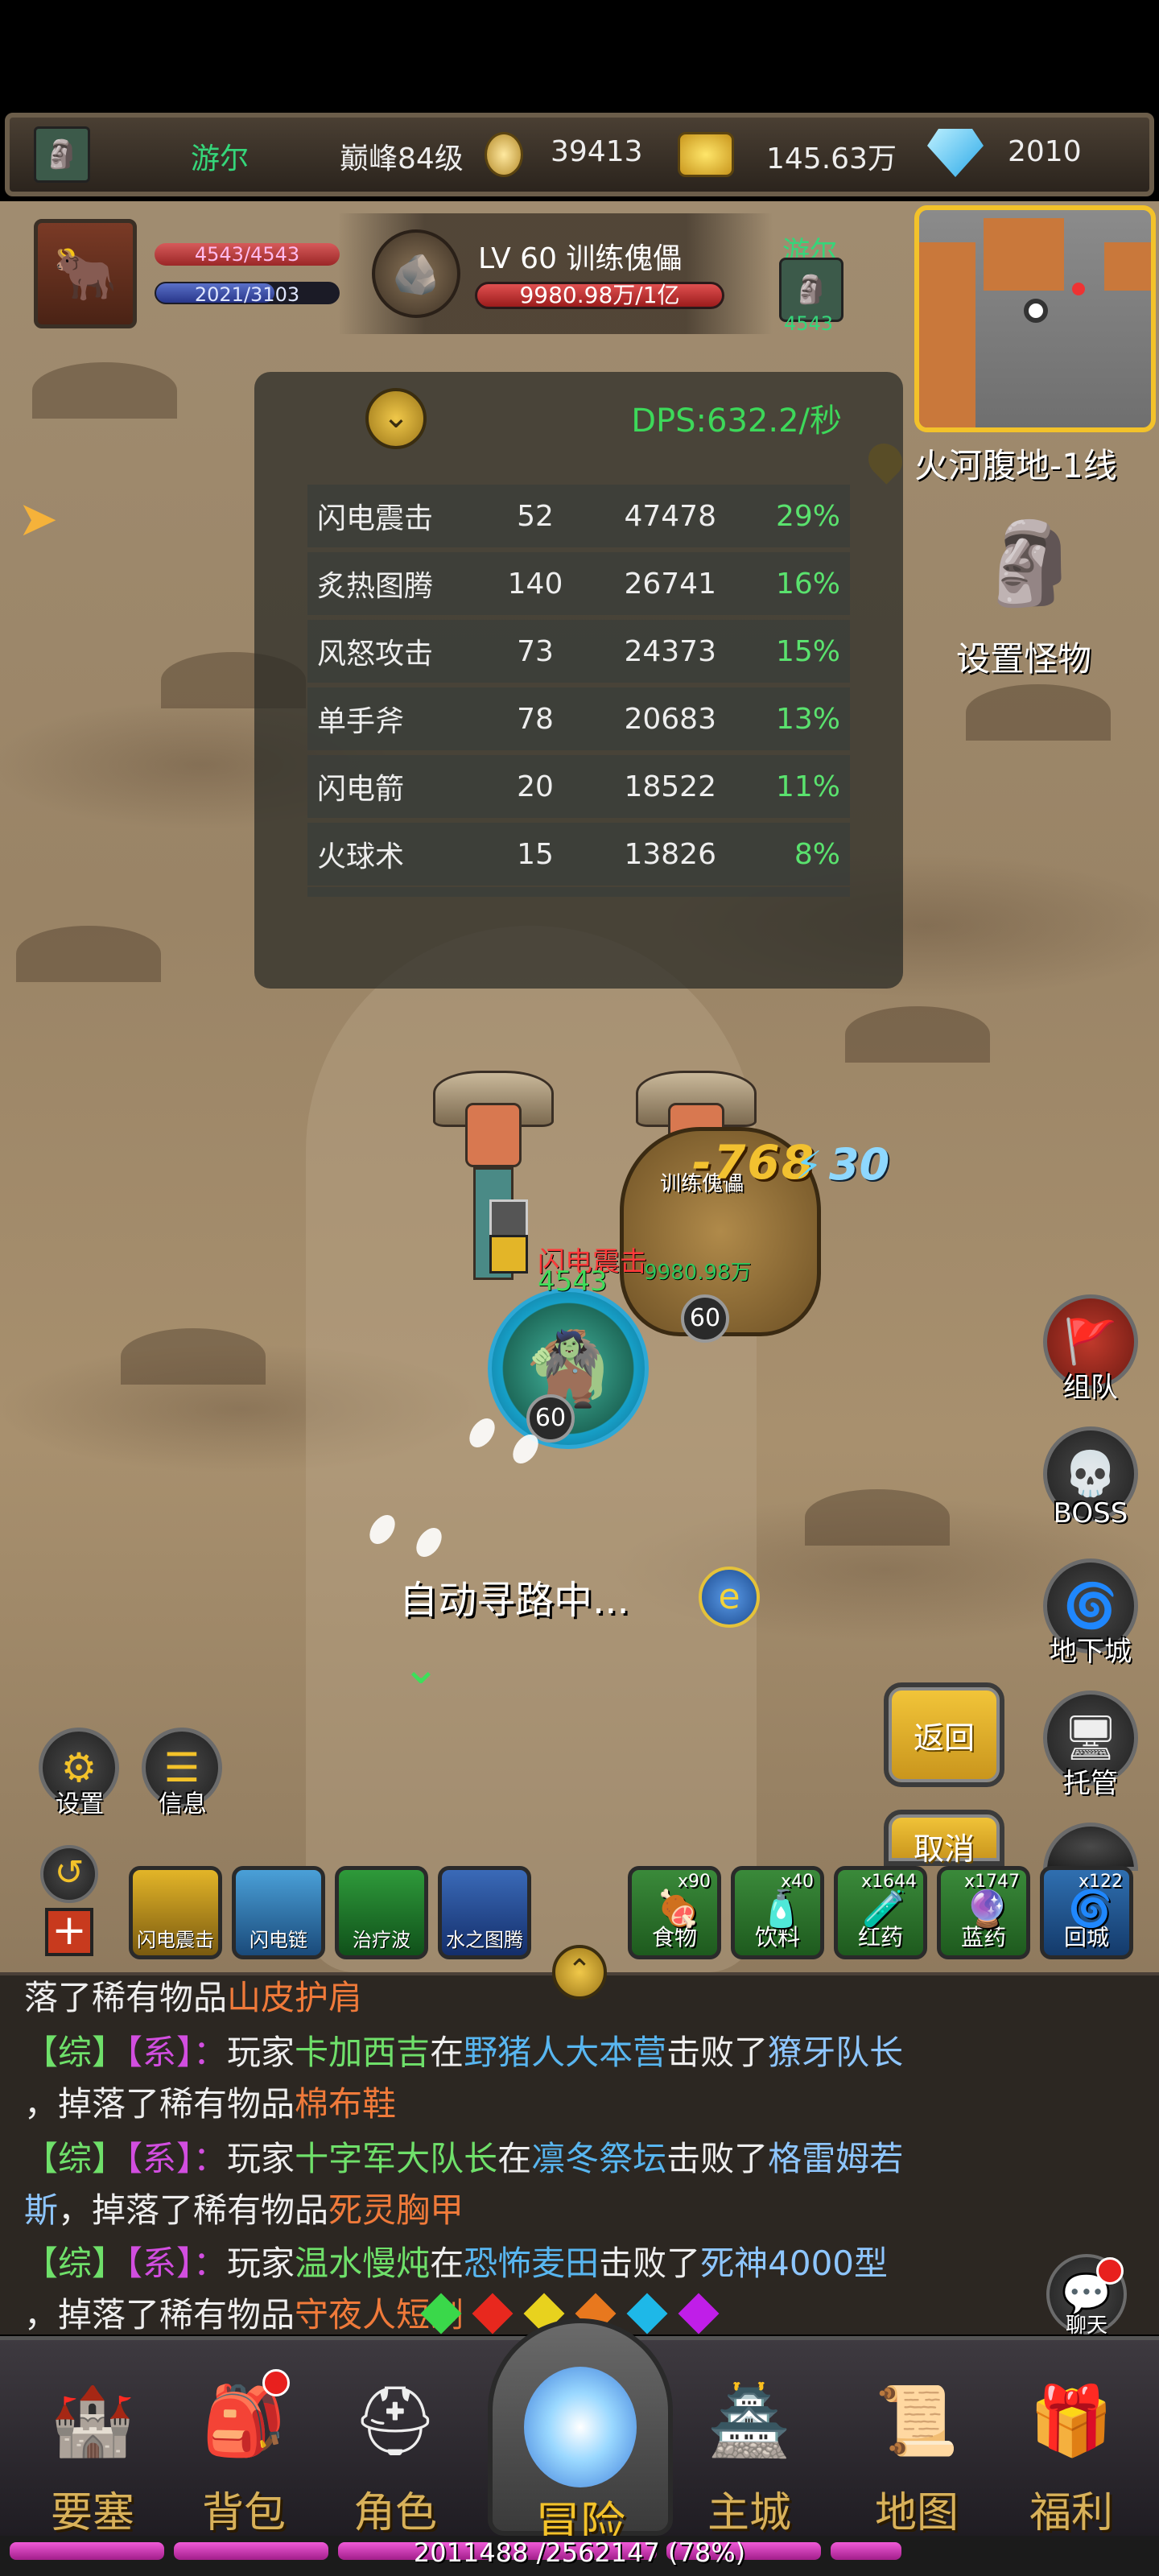 The image size is (1159, 2576). Describe the element at coordinates (916, 2513) in the screenshot. I see `nav-label: 地图` at that location.